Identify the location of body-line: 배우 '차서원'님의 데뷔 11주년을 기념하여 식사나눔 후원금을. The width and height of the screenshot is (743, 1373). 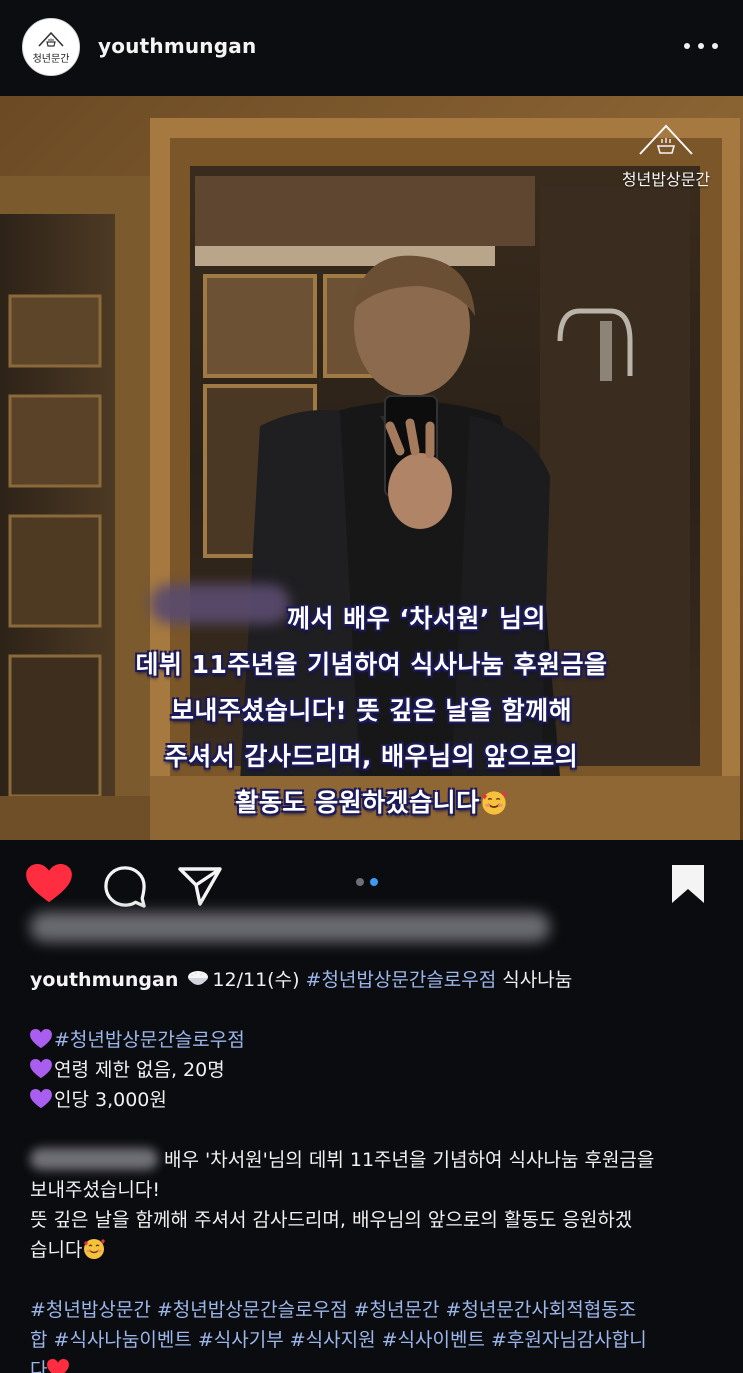
(375, 1160).